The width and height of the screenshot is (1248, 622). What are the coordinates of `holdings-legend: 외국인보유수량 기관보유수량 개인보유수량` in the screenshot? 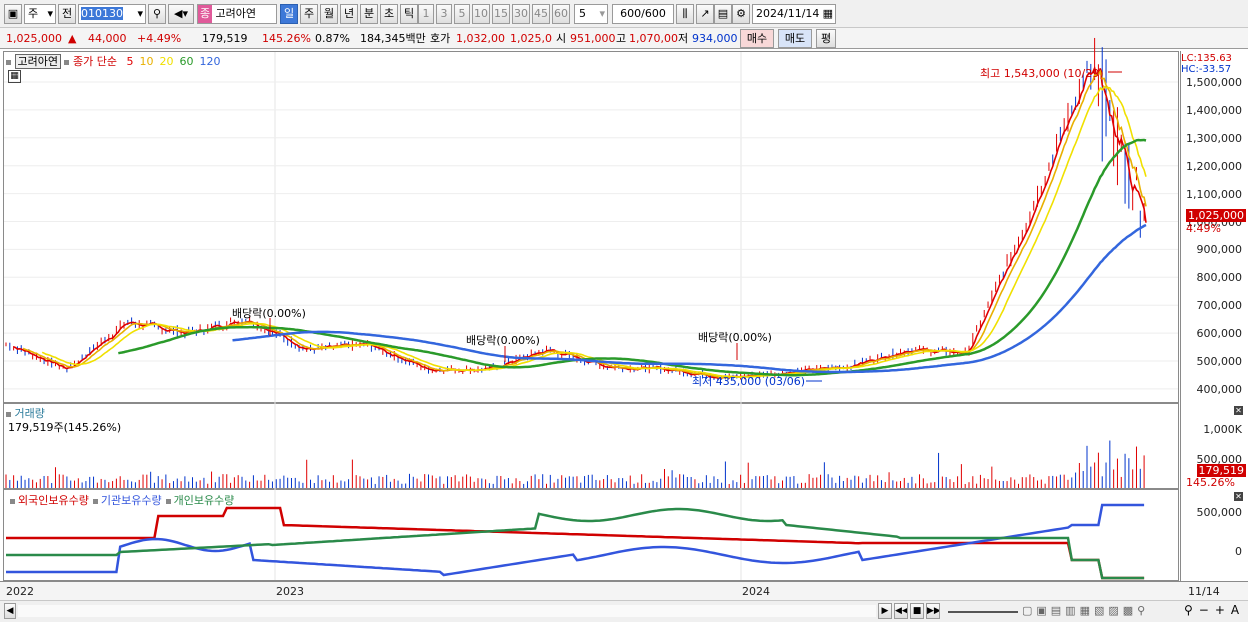 It's located at (120, 500).